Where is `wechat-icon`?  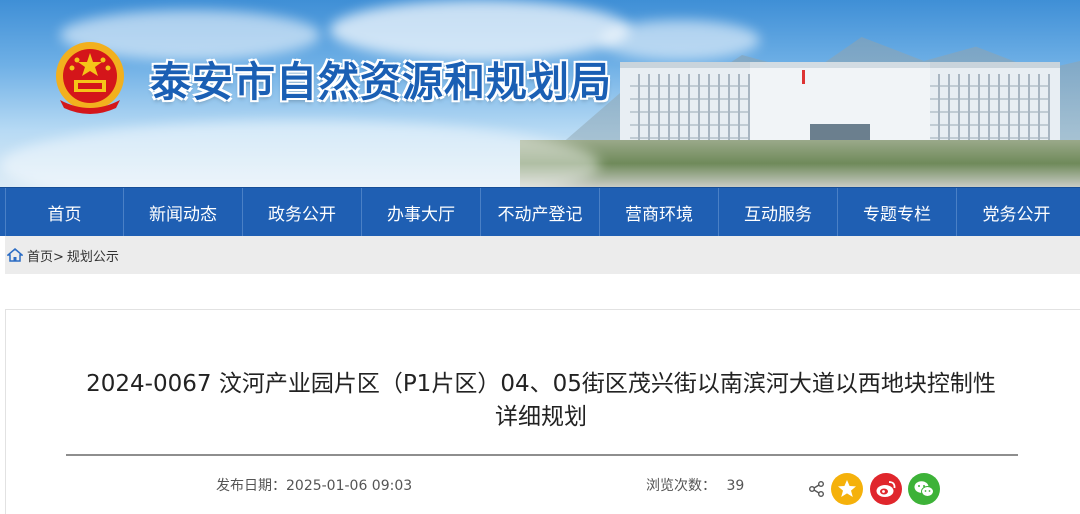
wechat-icon is located at coordinates (924, 489).